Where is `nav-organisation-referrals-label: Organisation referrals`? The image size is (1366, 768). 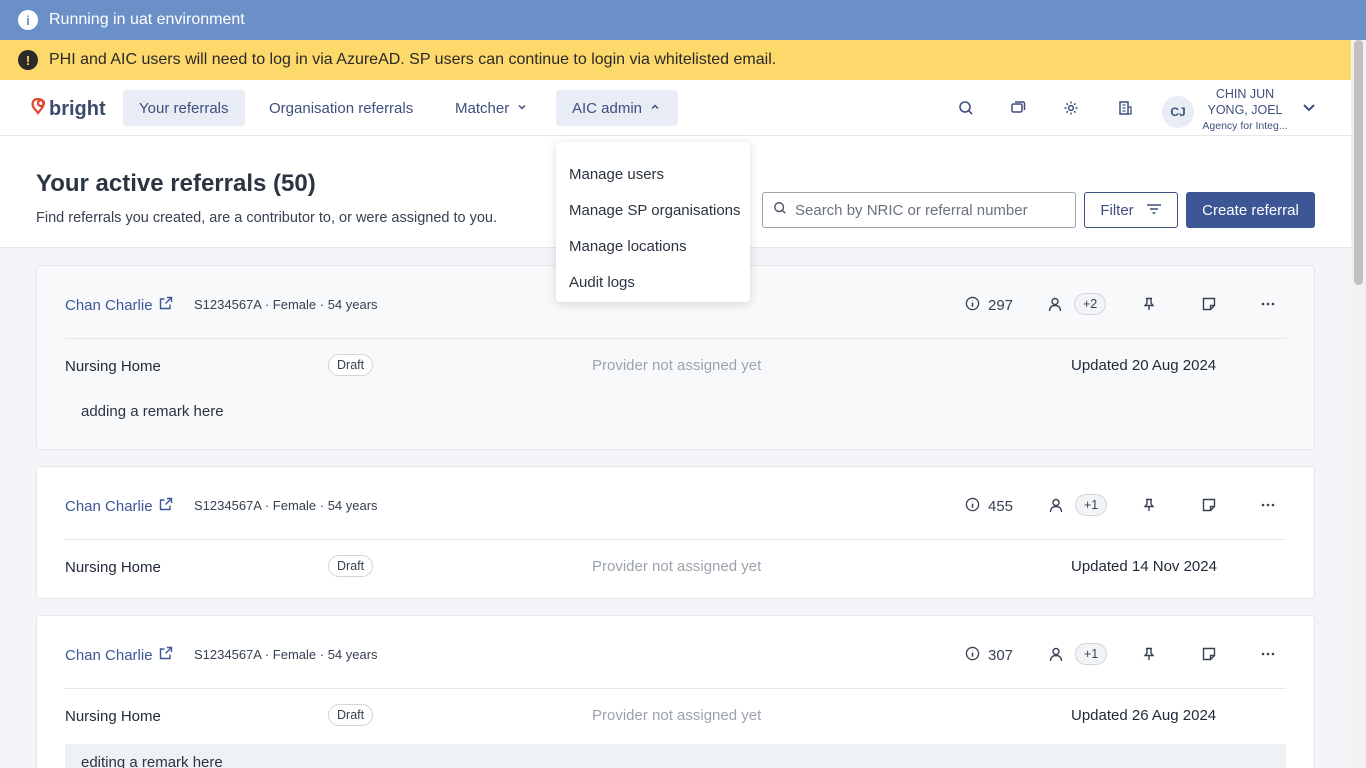
nav-organisation-referrals-label: Organisation referrals is located at coordinates (341, 108).